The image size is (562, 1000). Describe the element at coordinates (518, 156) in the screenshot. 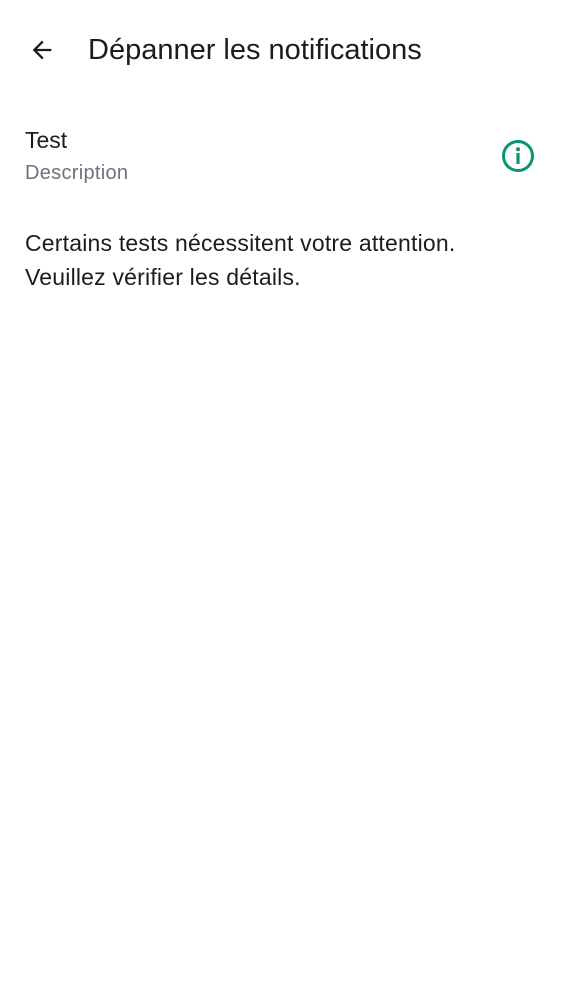

I see `info-icon` at that location.